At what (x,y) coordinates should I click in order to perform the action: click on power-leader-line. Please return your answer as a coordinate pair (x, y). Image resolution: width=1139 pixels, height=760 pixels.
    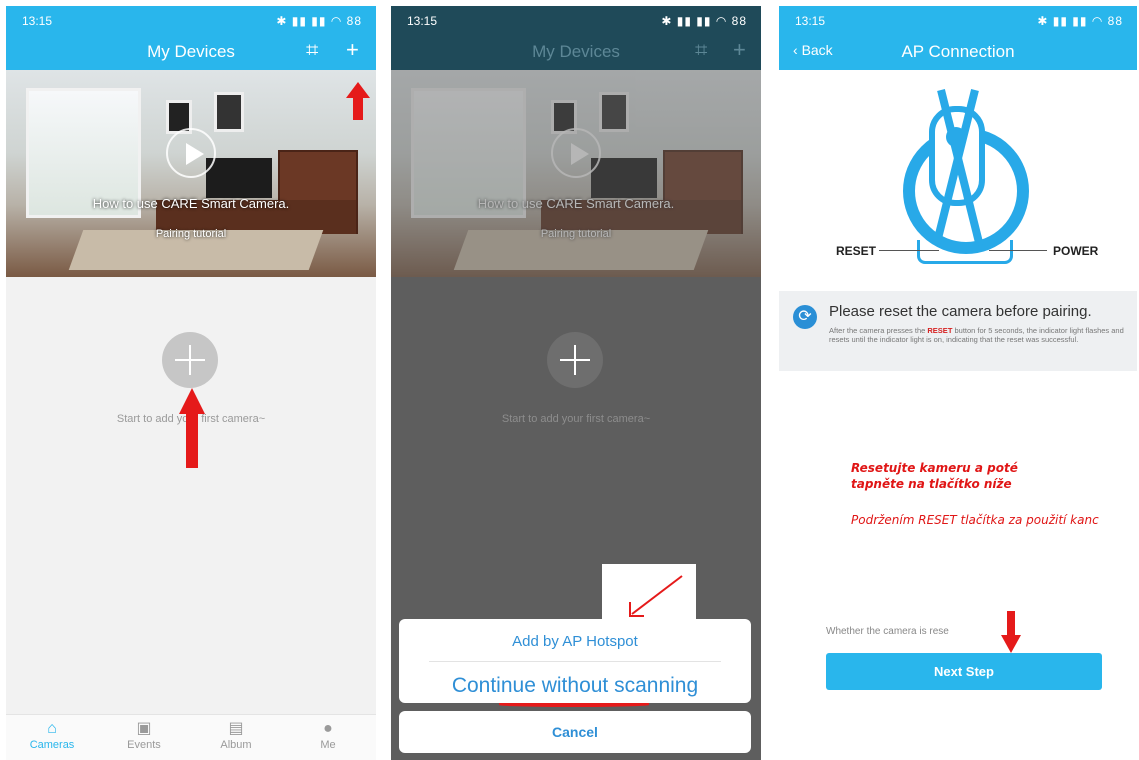
    Looking at the image, I should click on (1018, 250).